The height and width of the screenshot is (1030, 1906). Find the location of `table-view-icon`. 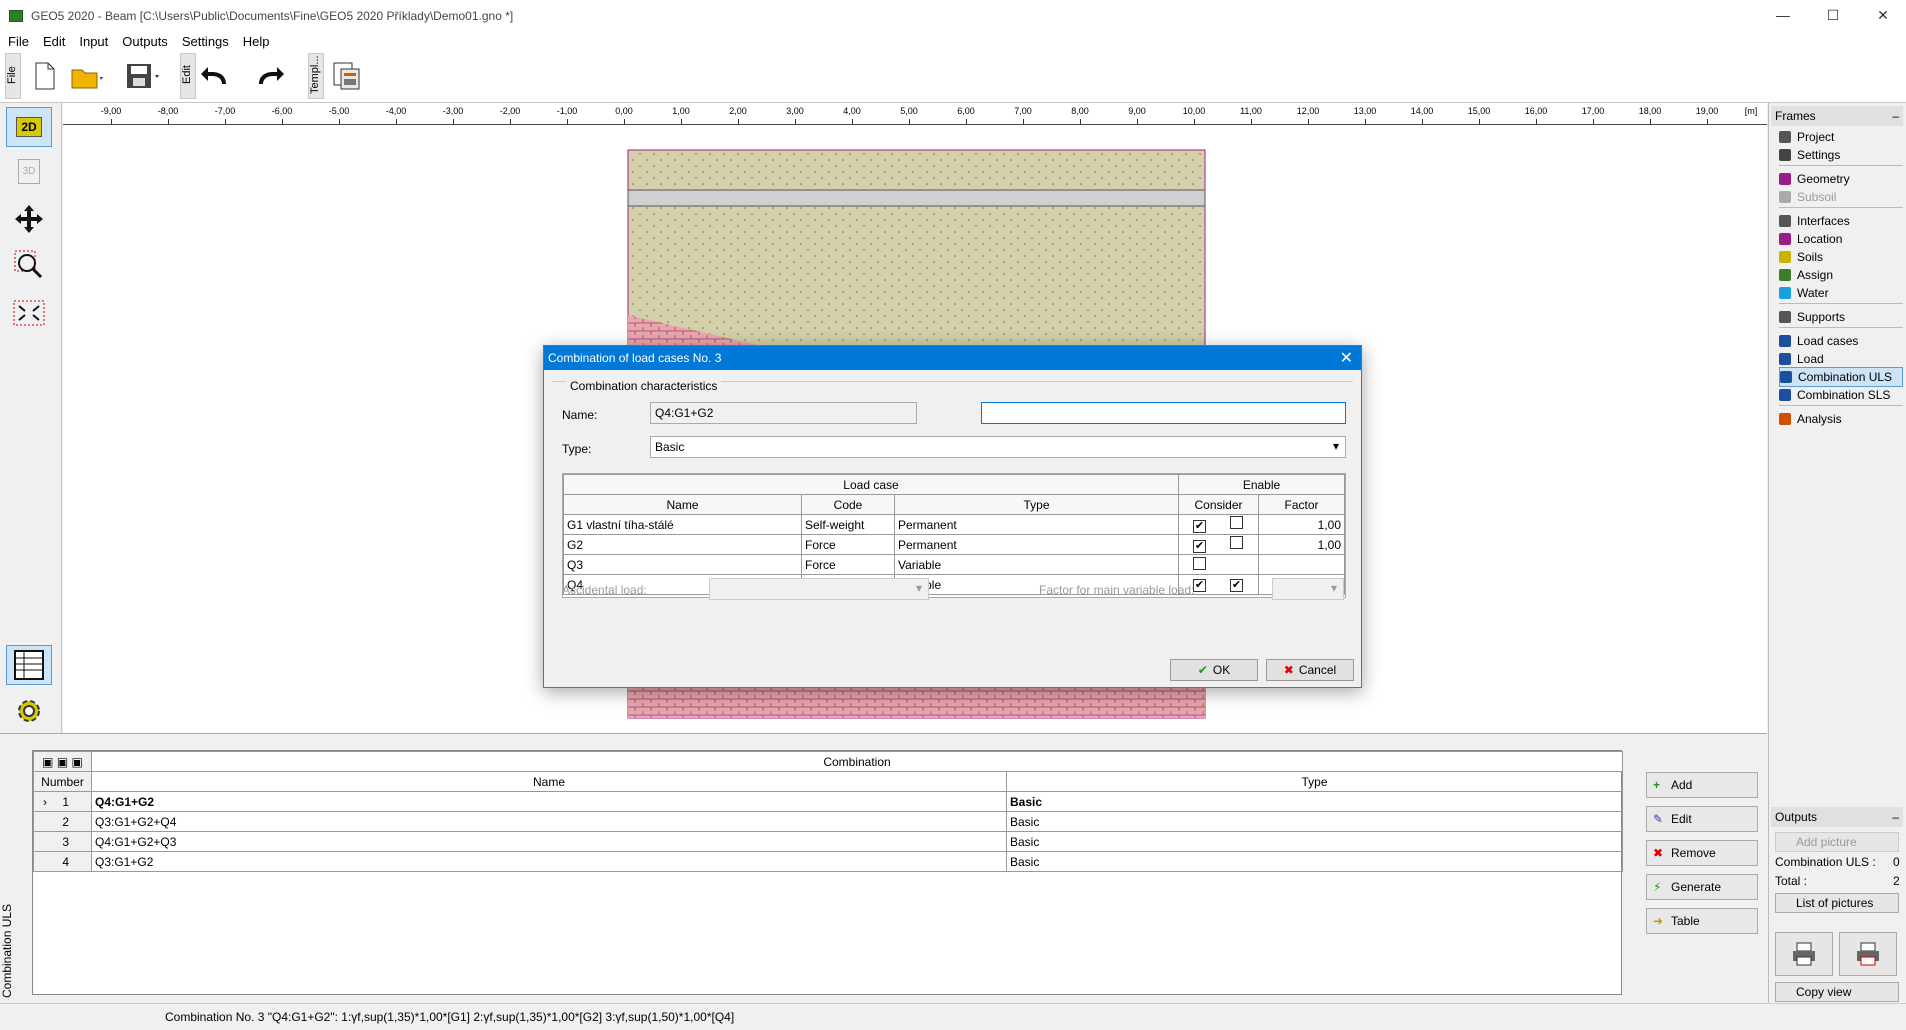

table-view-icon is located at coordinates (29, 665).